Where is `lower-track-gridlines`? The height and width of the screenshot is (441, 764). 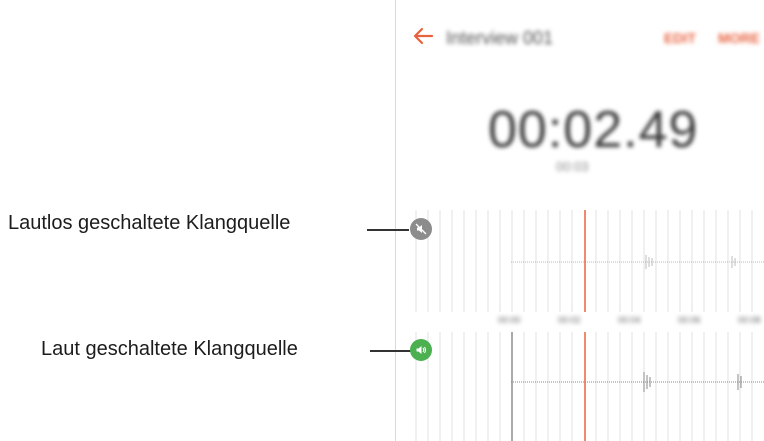 lower-track-gridlines is located at coordinates (584, 386).